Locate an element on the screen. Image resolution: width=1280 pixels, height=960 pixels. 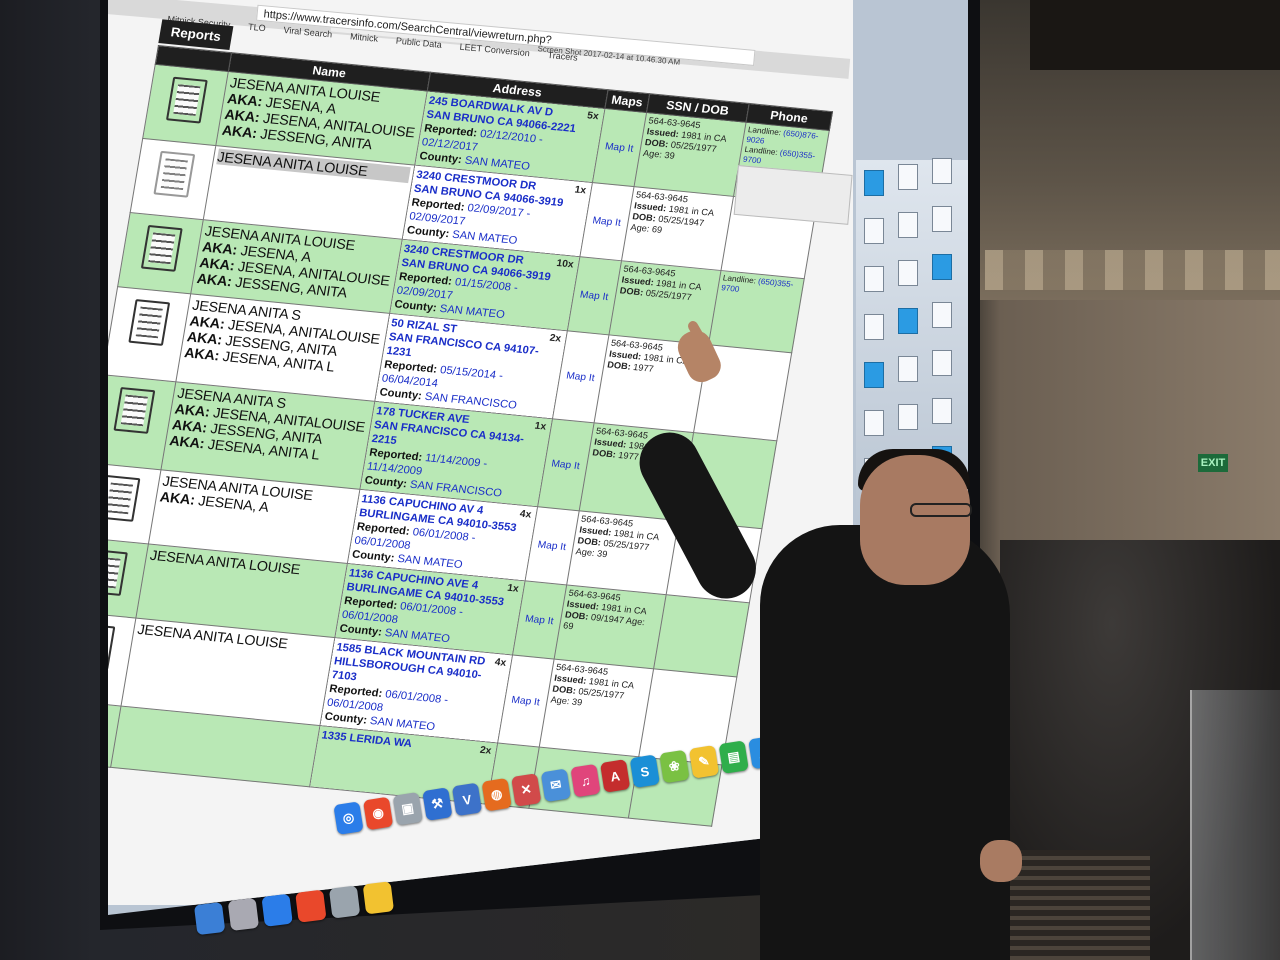
bookmark-item: Mitnick is located at coordinates (364, 37).